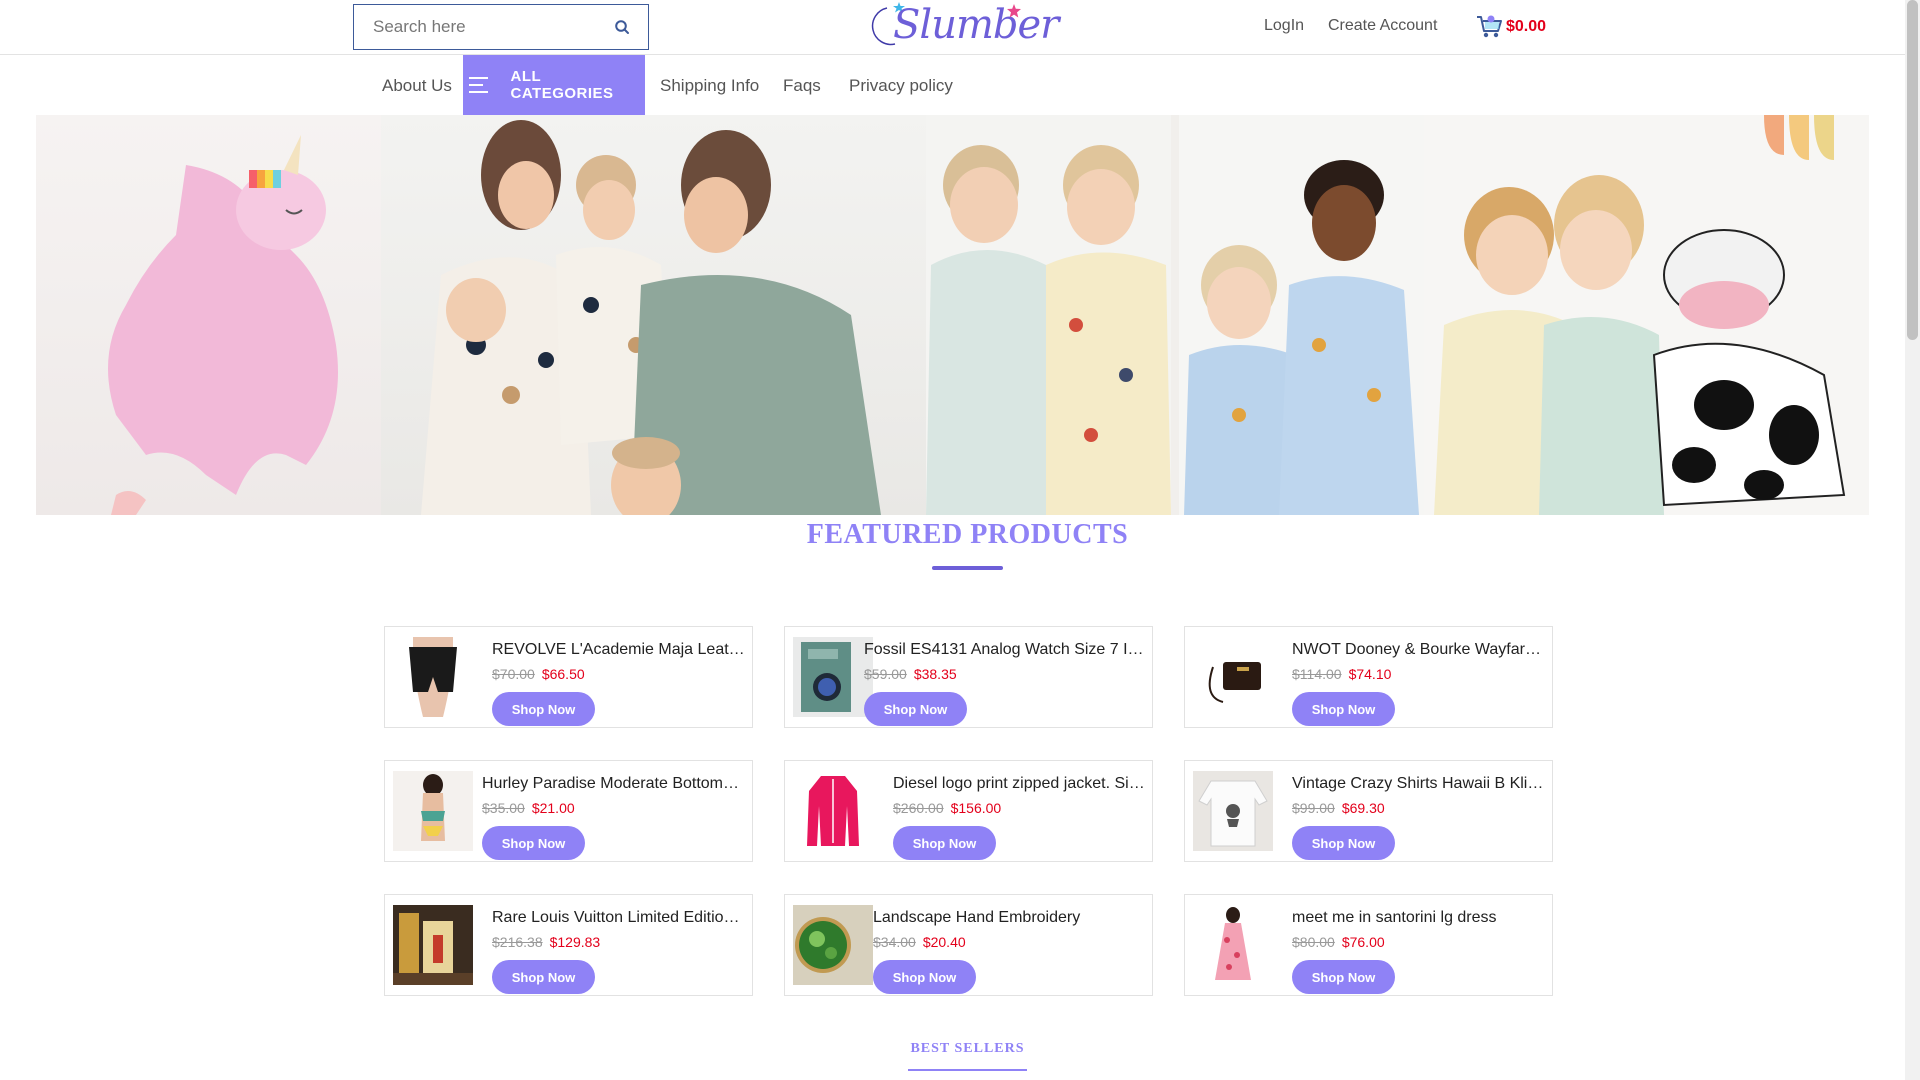  What do you see at coordinates (967, 1056) in the screenshot?
I see `best-sellers-title: BEST SELLERS` at bounding box center [967, 1056].